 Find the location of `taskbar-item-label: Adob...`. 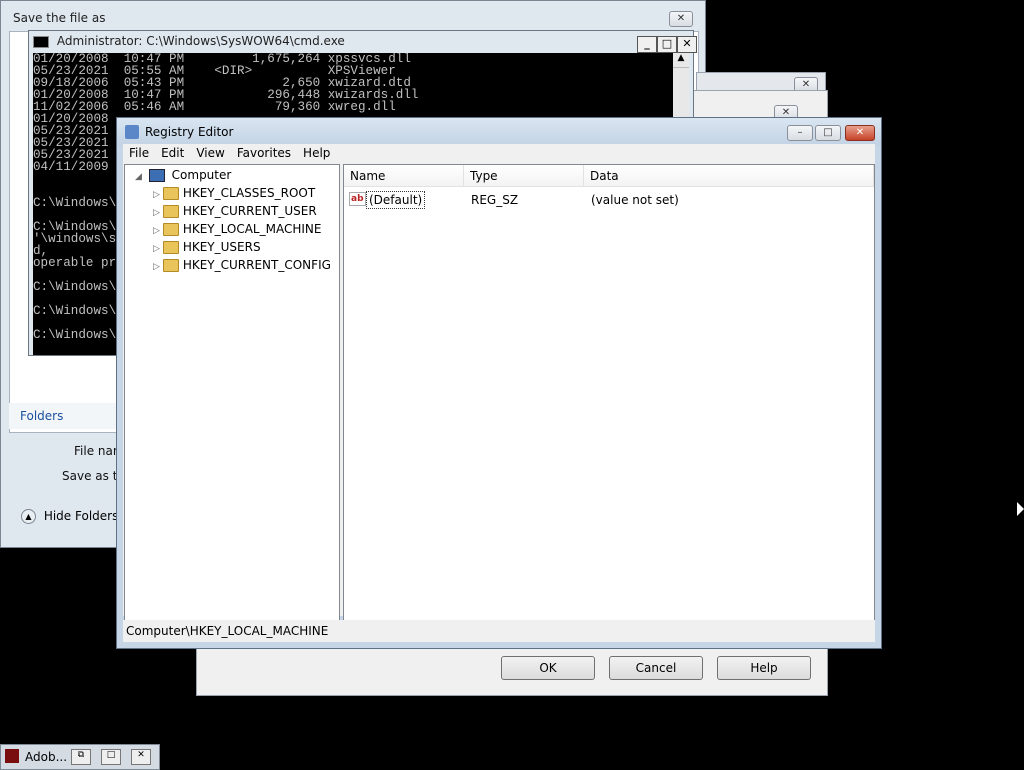

taskbar-item-label: Adob... is located at coordinates (46, 757).